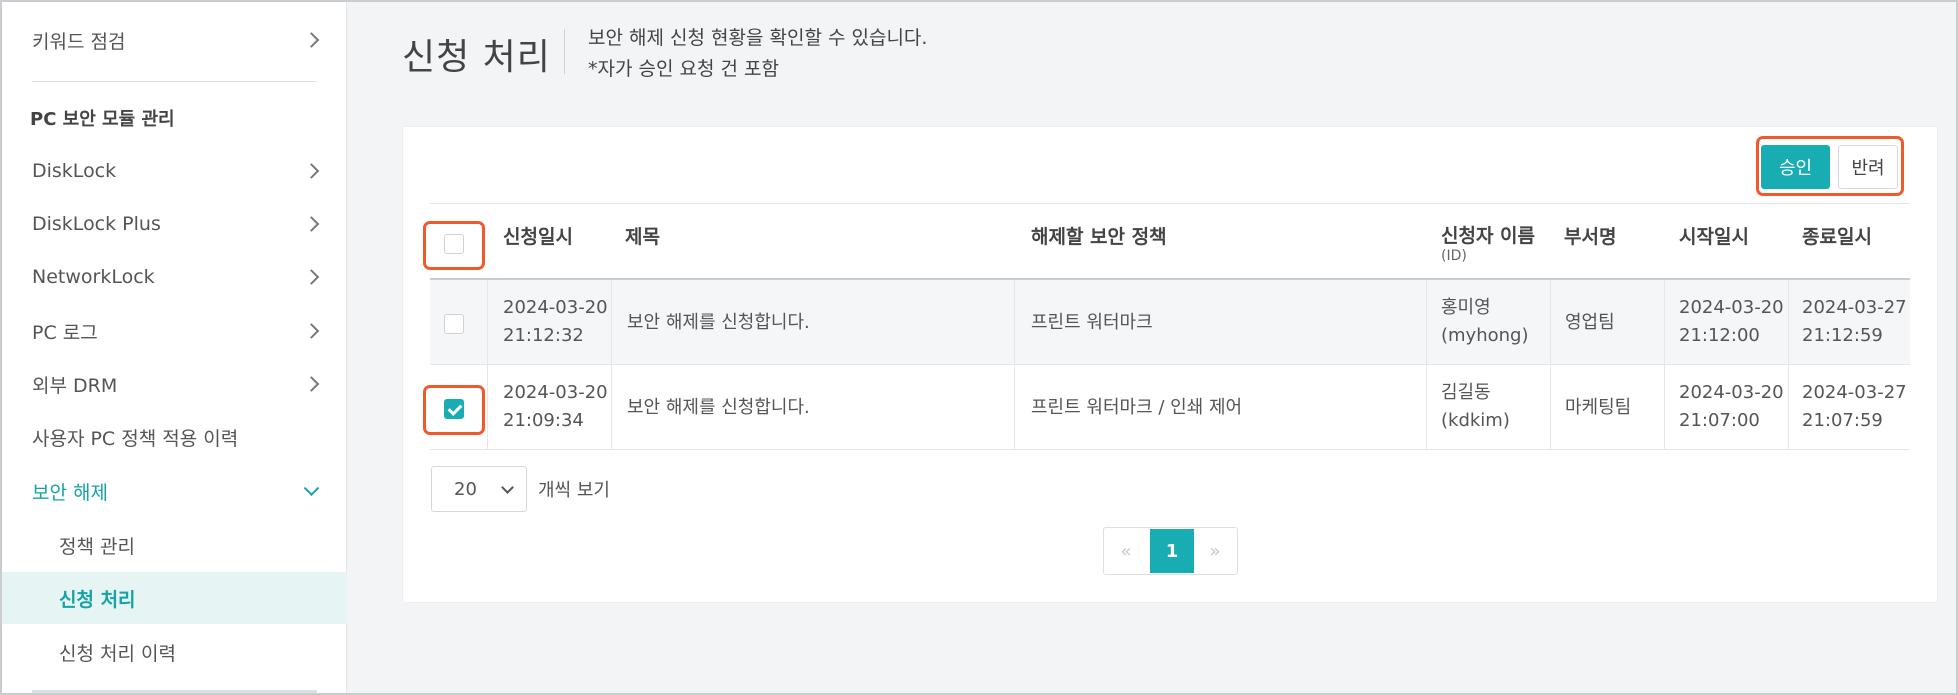  I want to click on page-size-label: 개씩 보기, so click(574, 490).